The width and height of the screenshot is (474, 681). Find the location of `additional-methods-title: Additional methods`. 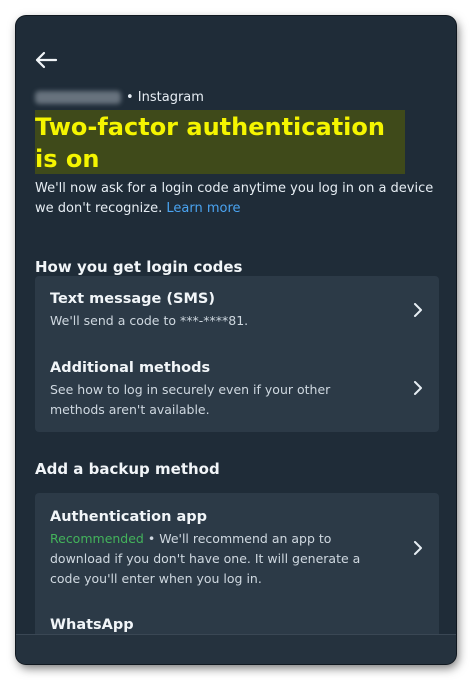

additional-methods-title: Additional methods is located at coordinates (130, 368).